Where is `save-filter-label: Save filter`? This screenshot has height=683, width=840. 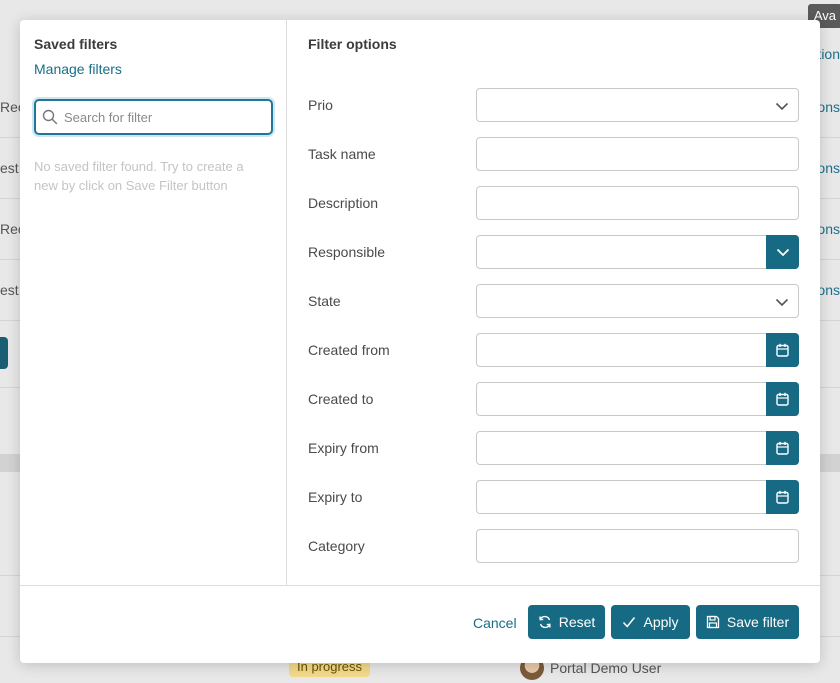
save-filter-label: Save filter is located at coordinates (758, 622).